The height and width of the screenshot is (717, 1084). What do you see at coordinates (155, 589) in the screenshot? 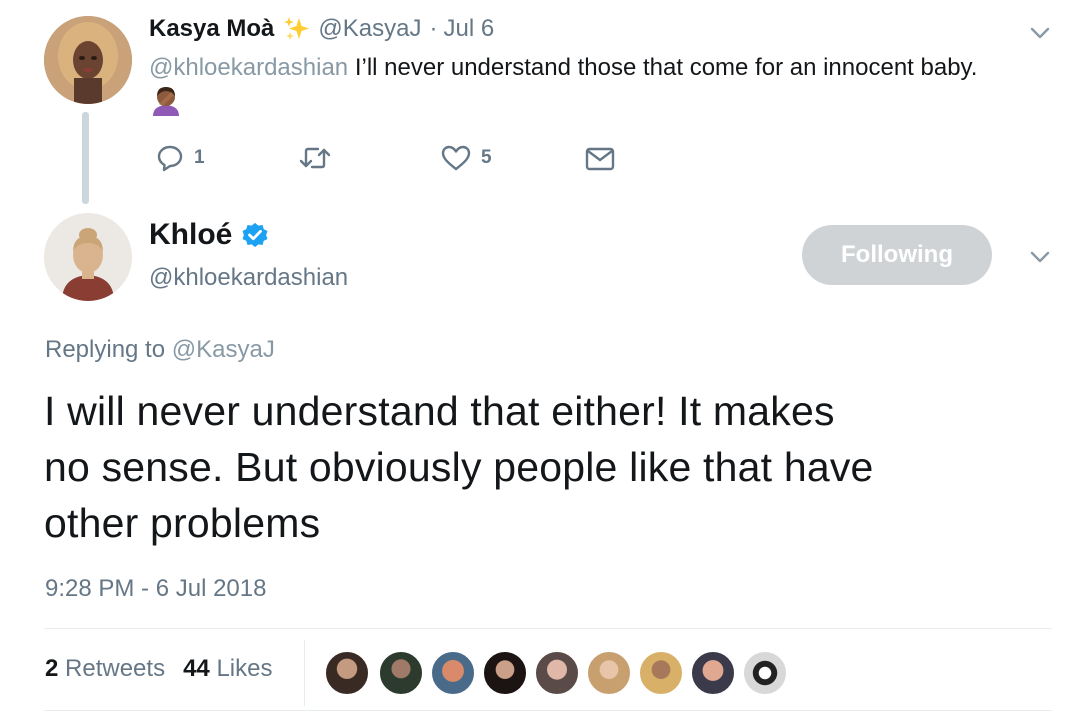
I see `tweet-timestamp: 9:28 PM - 6 Jul 2018` at bounding box center [155, 589].